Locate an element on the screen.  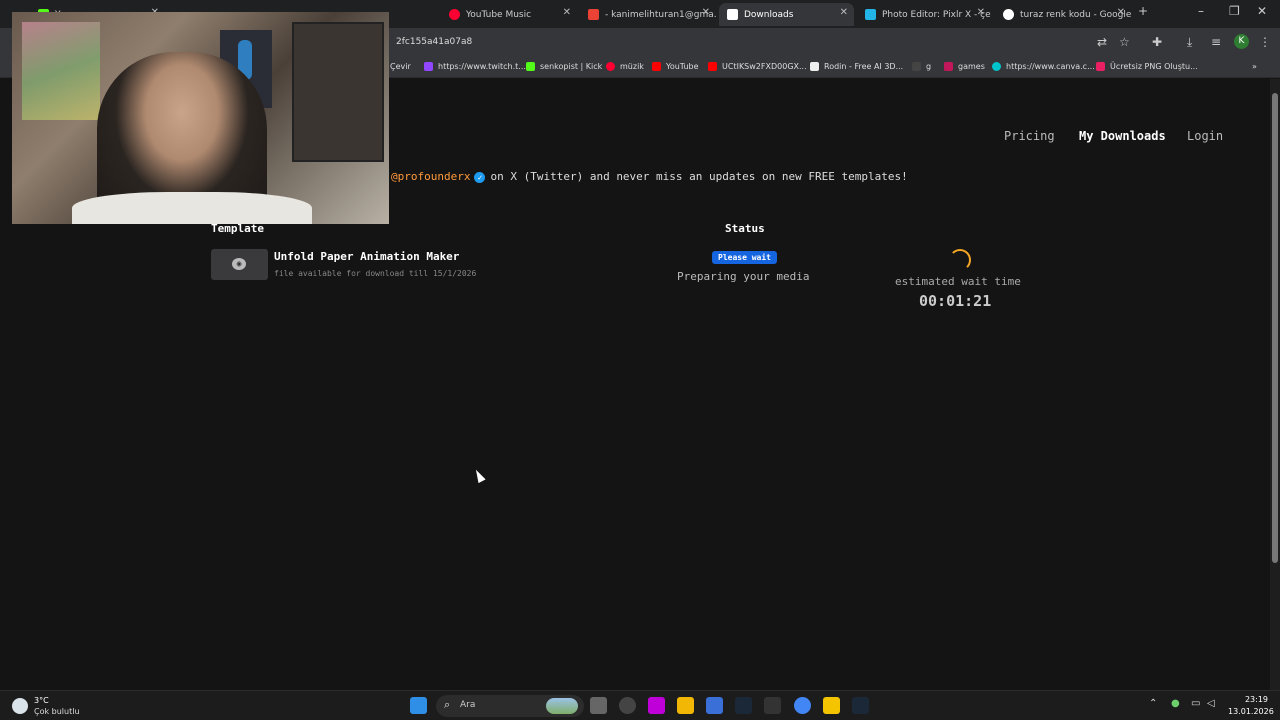
close-window-icon: ✕ is located at coordinates (1262, 11).